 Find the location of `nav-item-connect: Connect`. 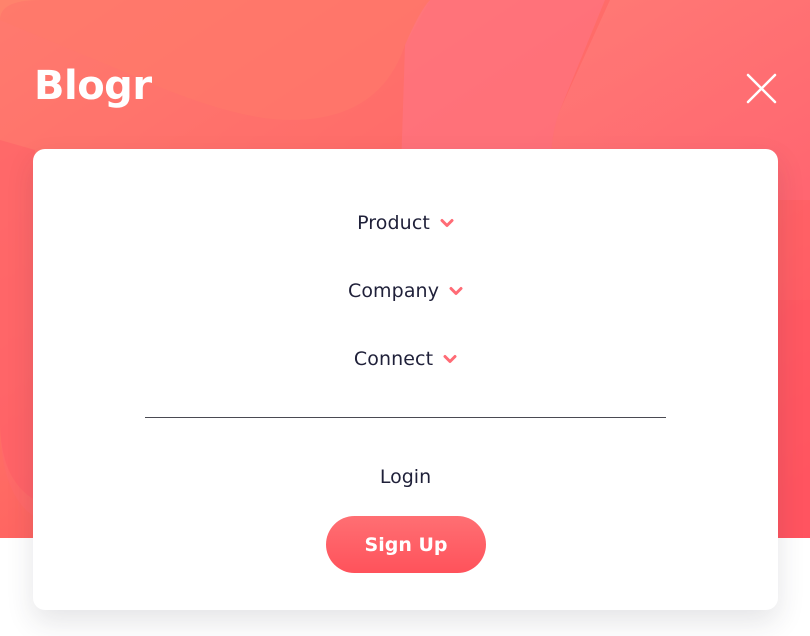

nav-item-connect: Connect is located at coordinates (405, 359).